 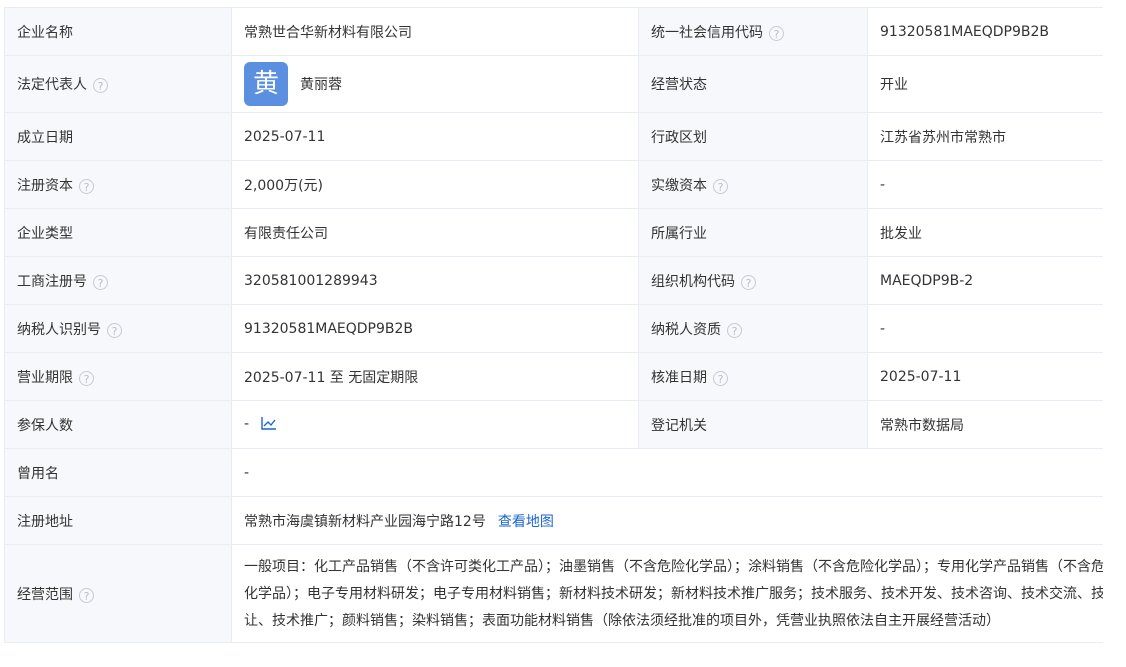 I want to click on taxpayer-qual-label: 纳税人资质?, so click(x=753, y=328).